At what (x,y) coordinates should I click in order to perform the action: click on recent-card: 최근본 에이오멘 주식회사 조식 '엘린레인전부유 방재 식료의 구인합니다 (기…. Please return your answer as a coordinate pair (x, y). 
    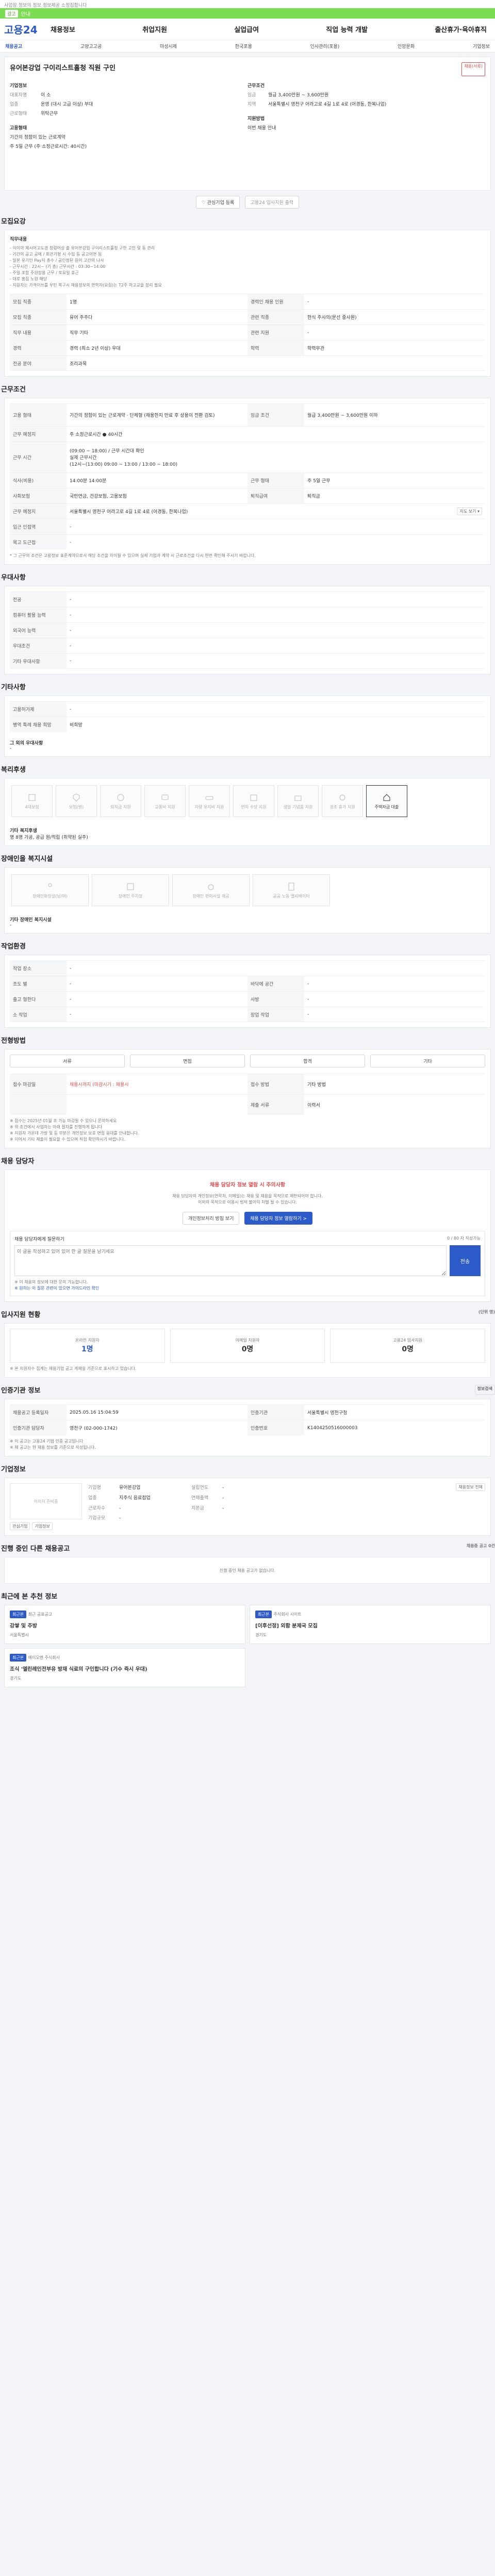
    Looking at the image, I should click on (124, 1667).